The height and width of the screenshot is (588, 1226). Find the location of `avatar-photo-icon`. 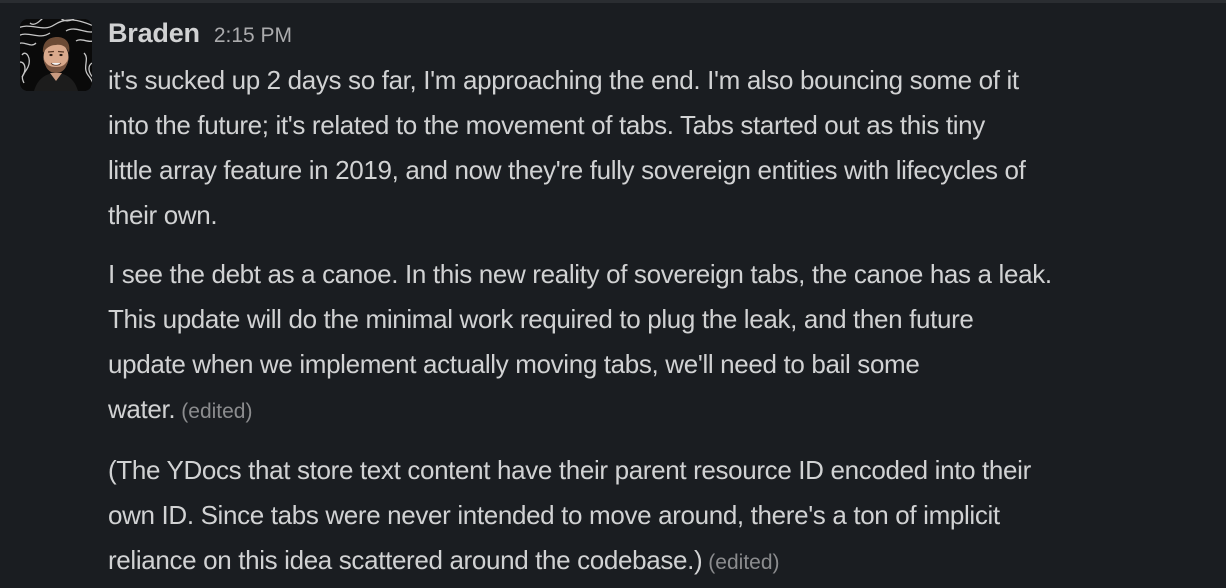

avatar-photo-icon is located at coordinates (56, 55).